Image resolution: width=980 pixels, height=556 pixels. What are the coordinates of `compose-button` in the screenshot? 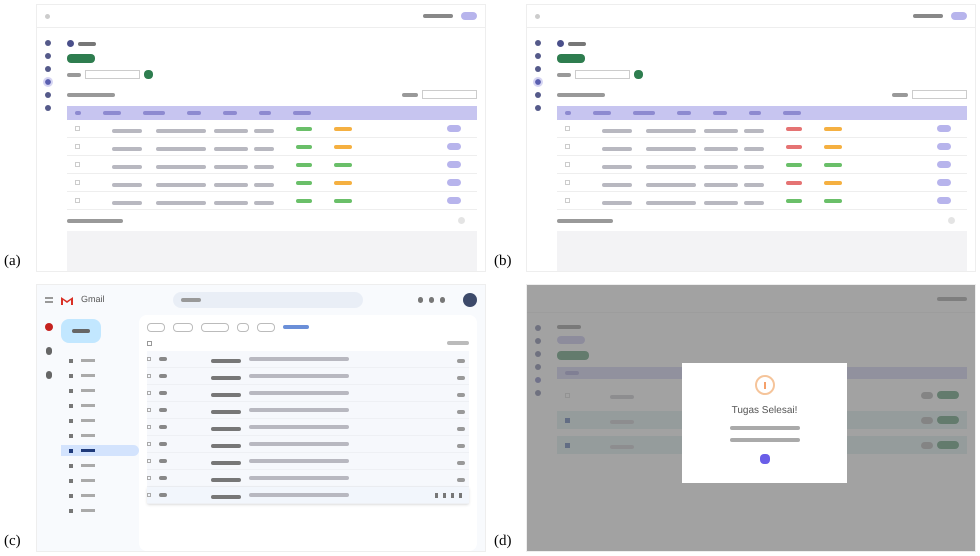 It's located at (81, 331).